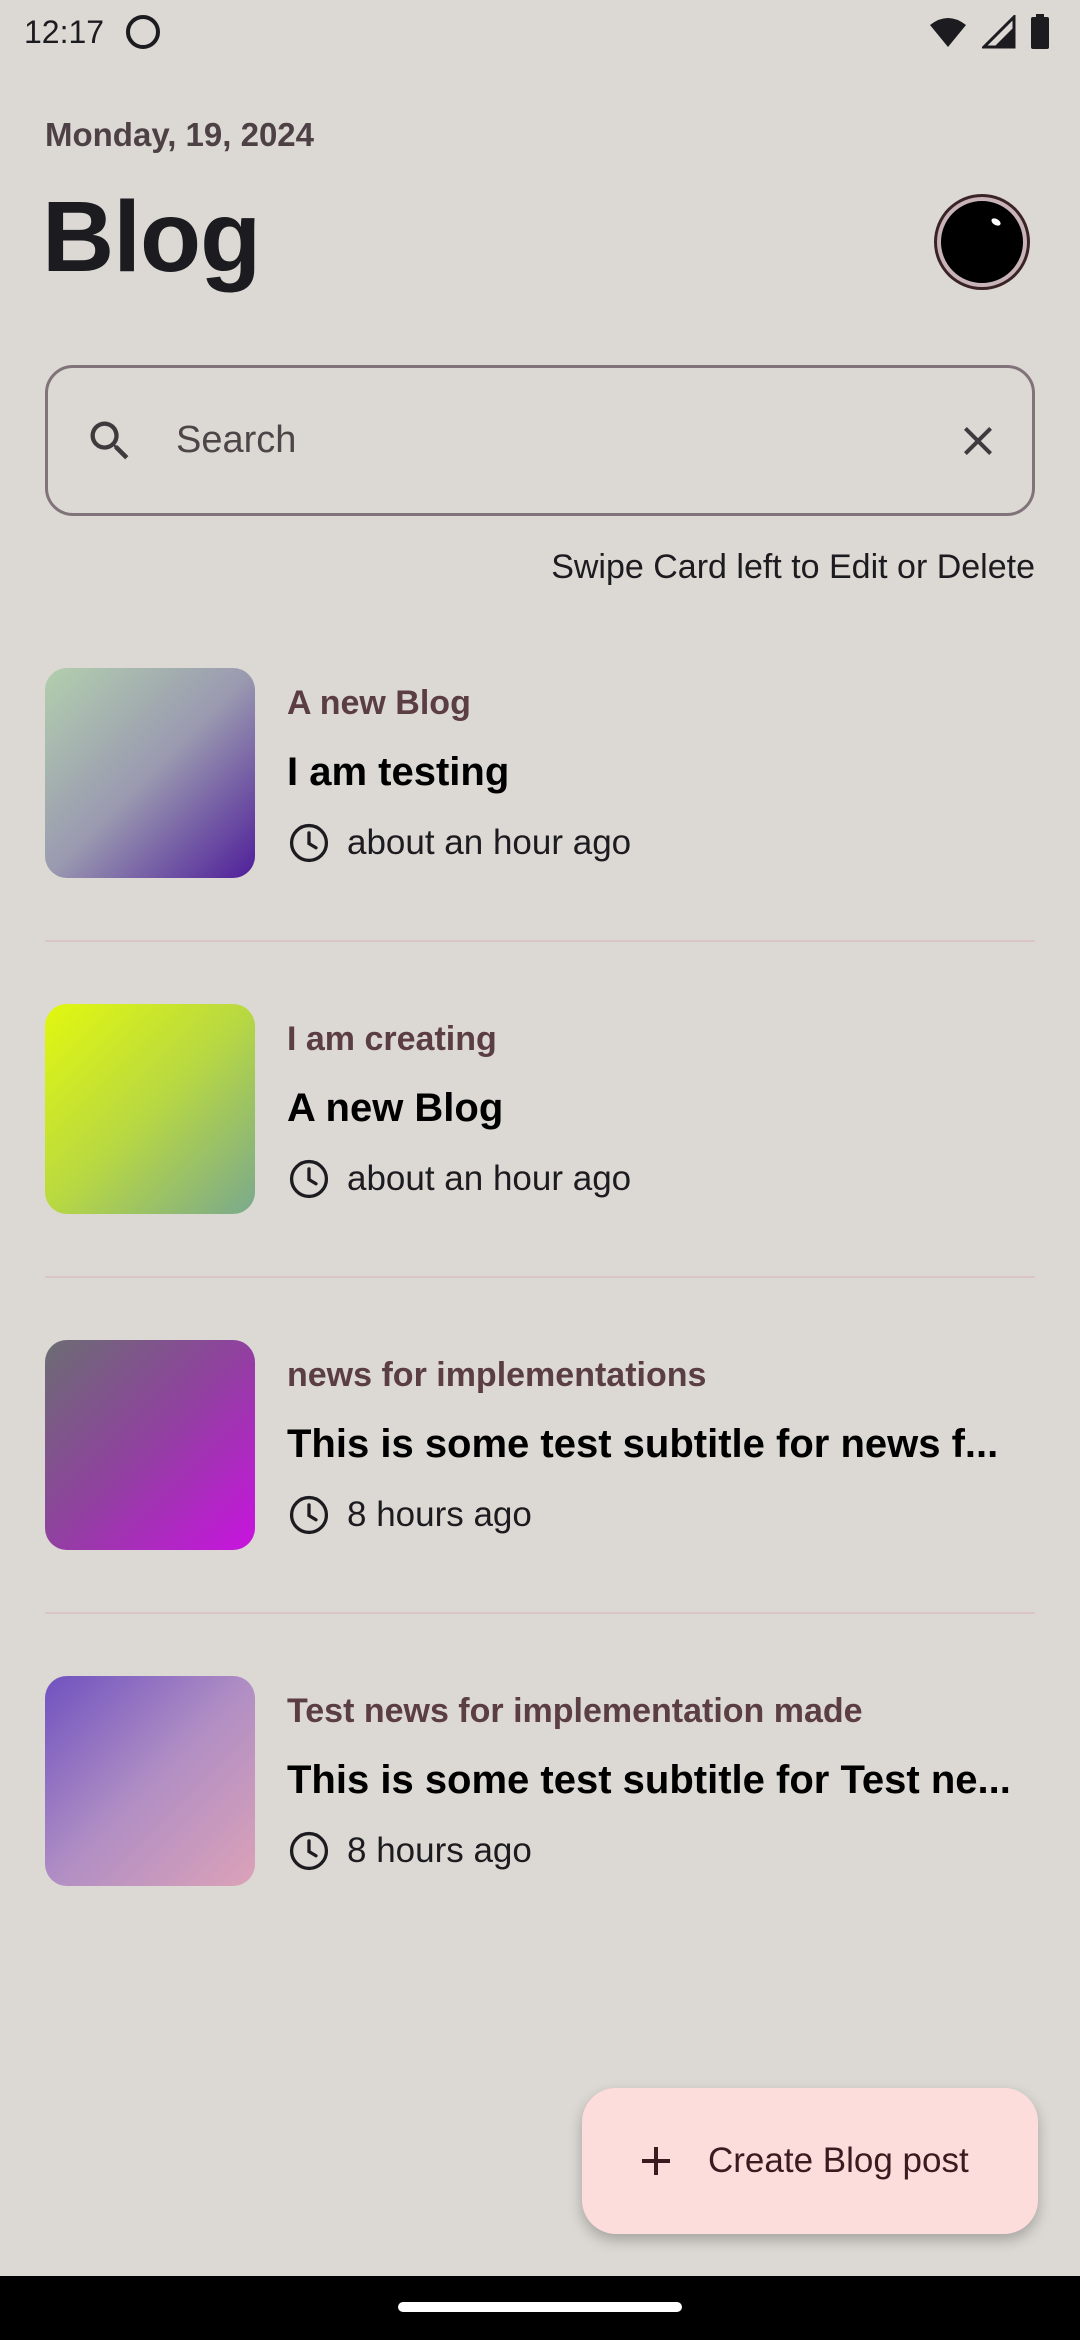 The width and height of the screenshot is (1080, 2340). I want to click on blog-category: news for implementations, so click(497, 1375).